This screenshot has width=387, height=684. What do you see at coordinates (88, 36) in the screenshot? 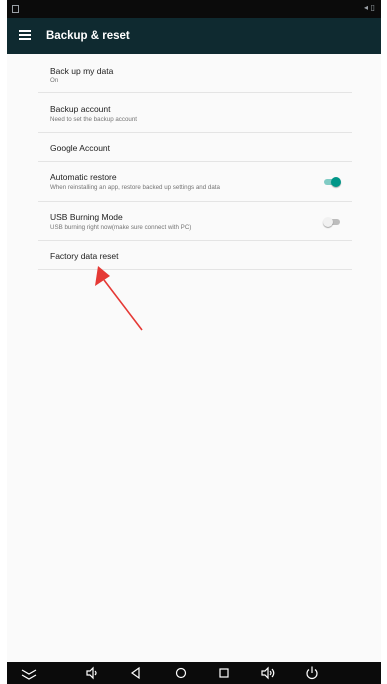
I see `page-title: Backup & reset` at bounding box center [88, 36].